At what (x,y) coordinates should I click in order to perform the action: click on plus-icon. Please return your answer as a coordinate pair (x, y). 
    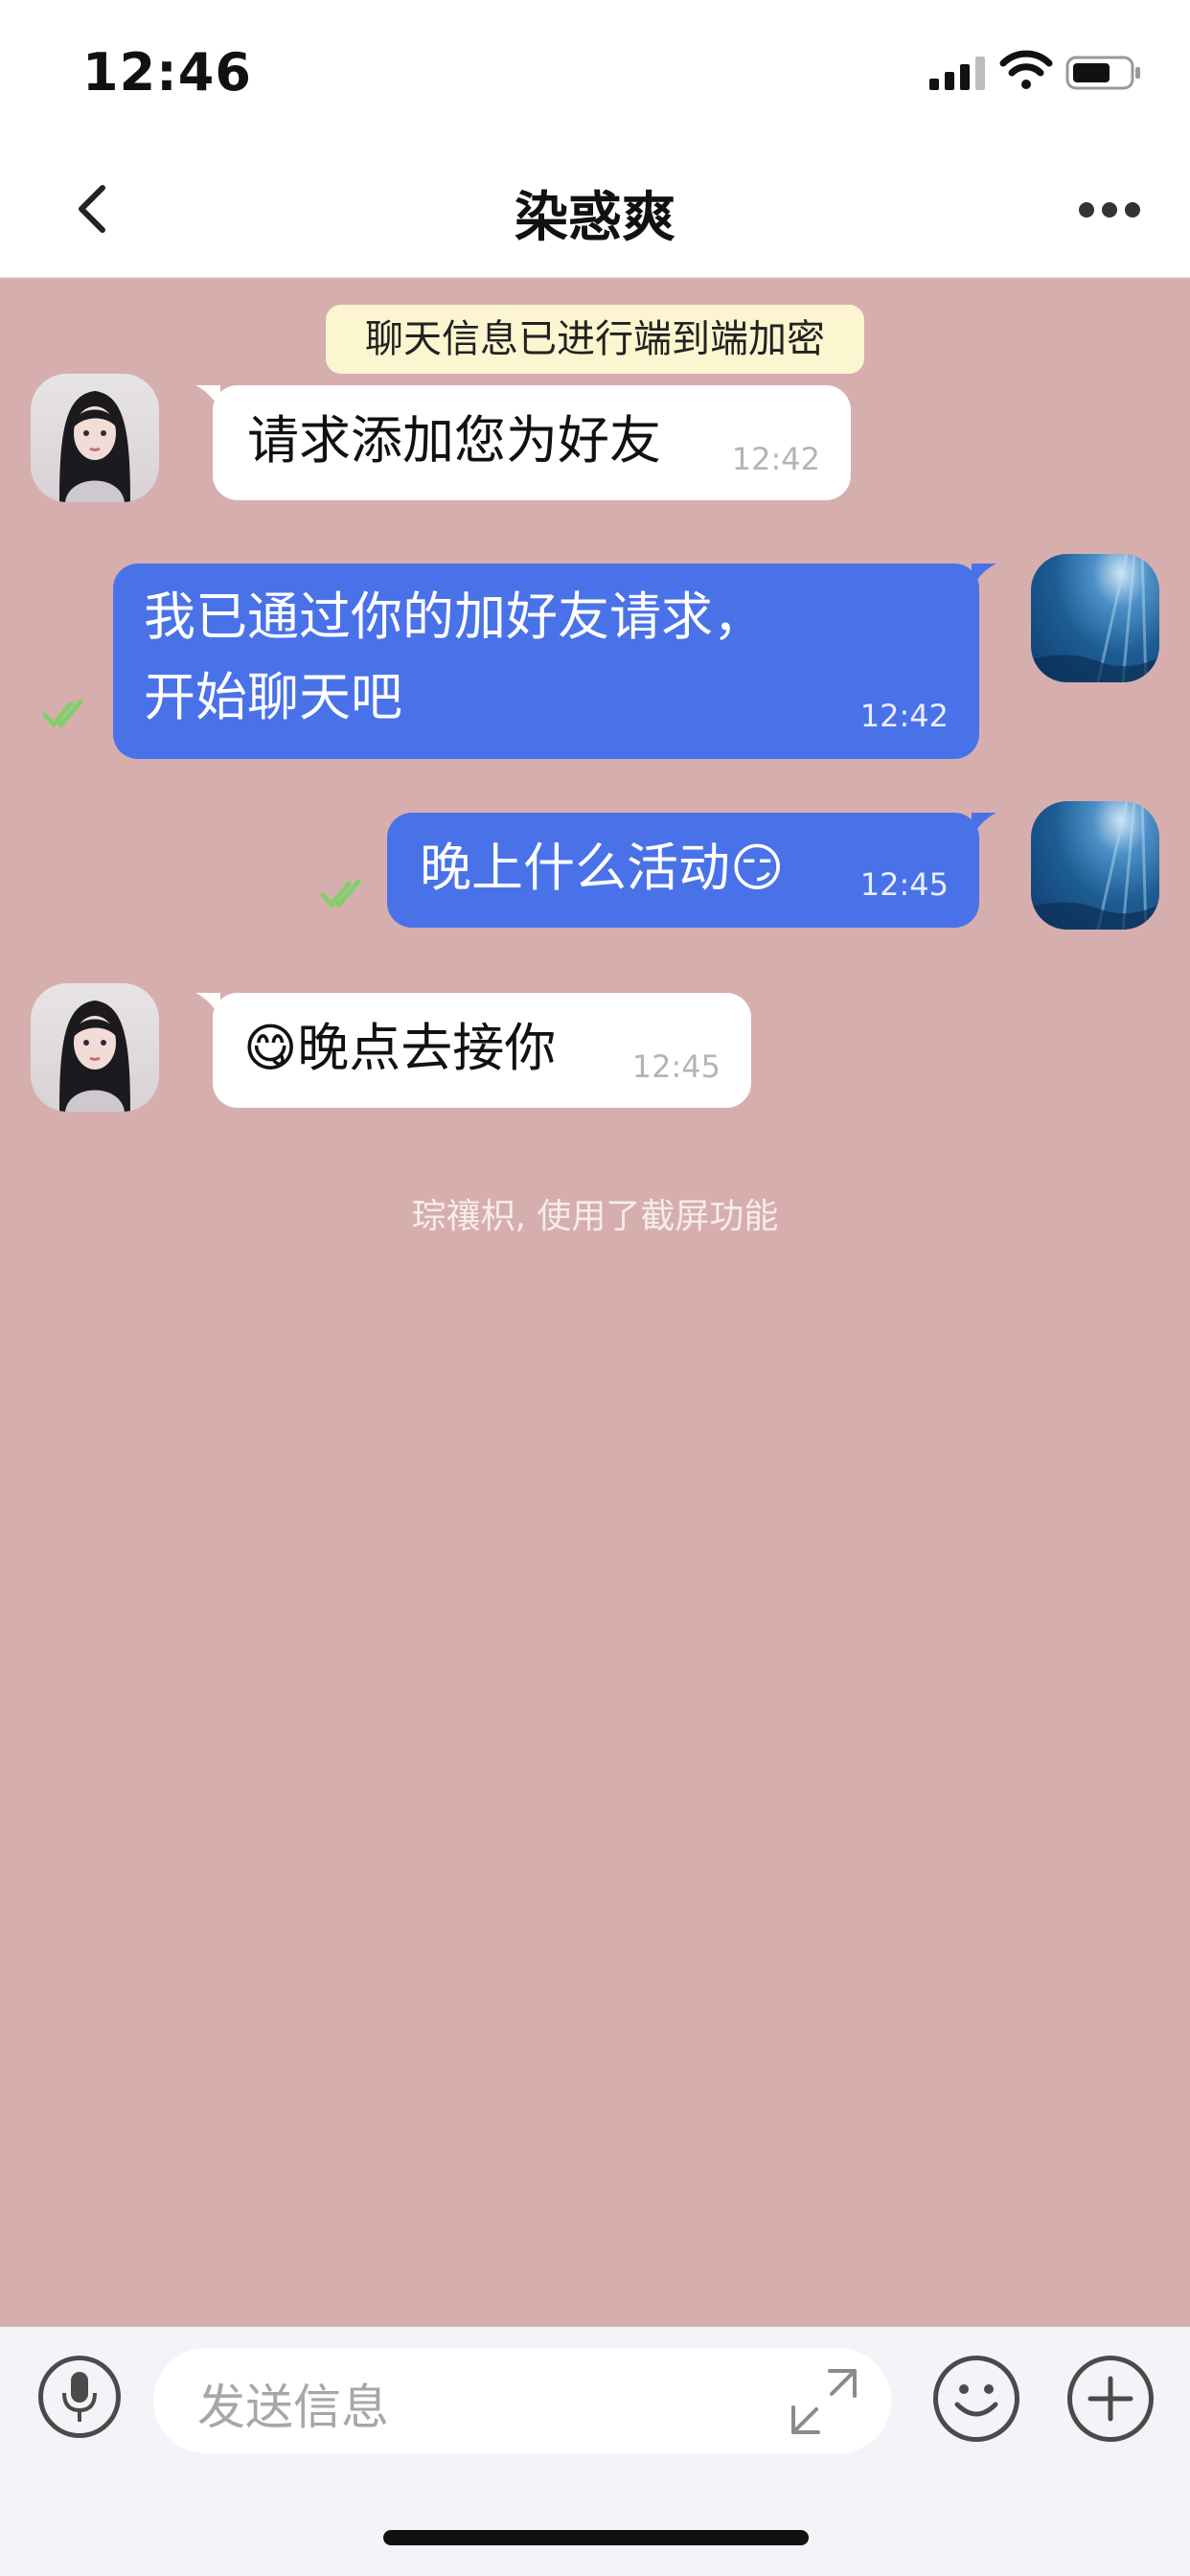
    Looking at the image, I should click on (1110, 2399).